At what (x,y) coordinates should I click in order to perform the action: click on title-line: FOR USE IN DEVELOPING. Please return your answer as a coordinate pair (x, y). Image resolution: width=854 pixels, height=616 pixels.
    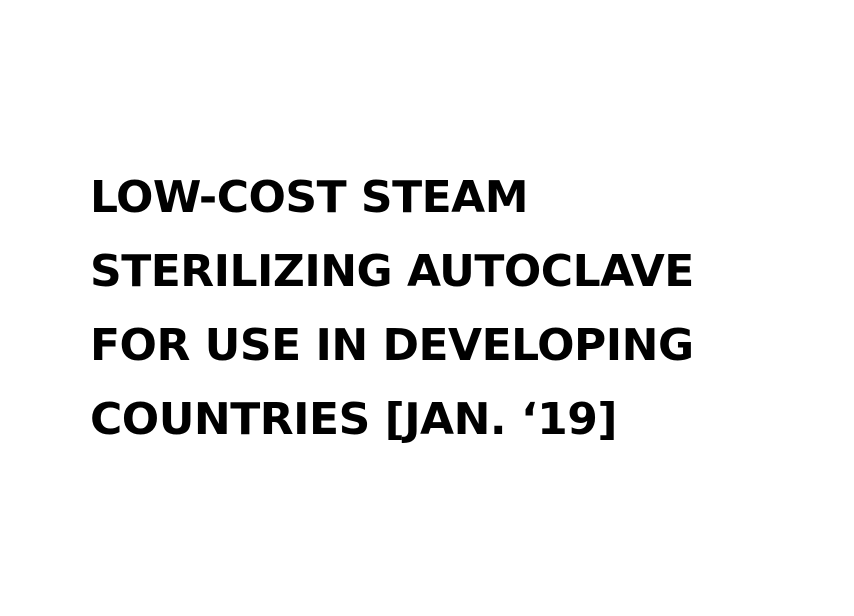
    Looking at the image, I should click on (392, 345).